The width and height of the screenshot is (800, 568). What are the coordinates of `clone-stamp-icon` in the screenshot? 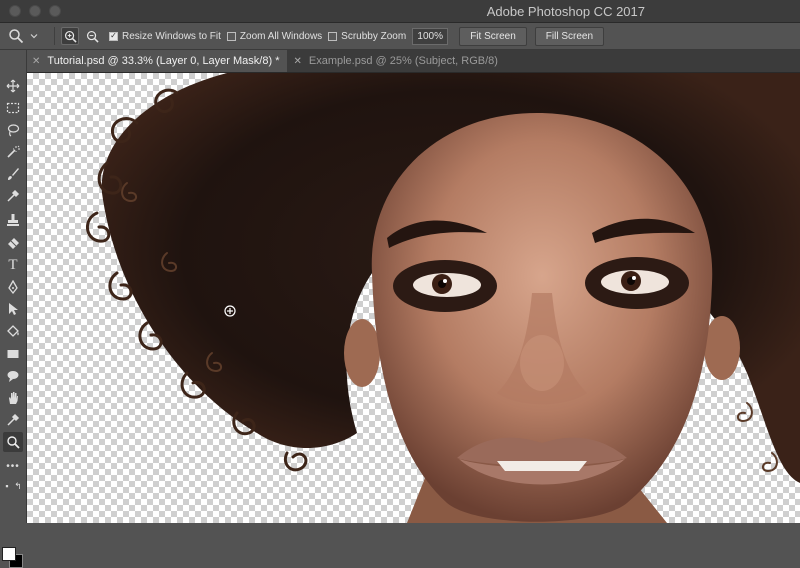 It's located at (13, 220).